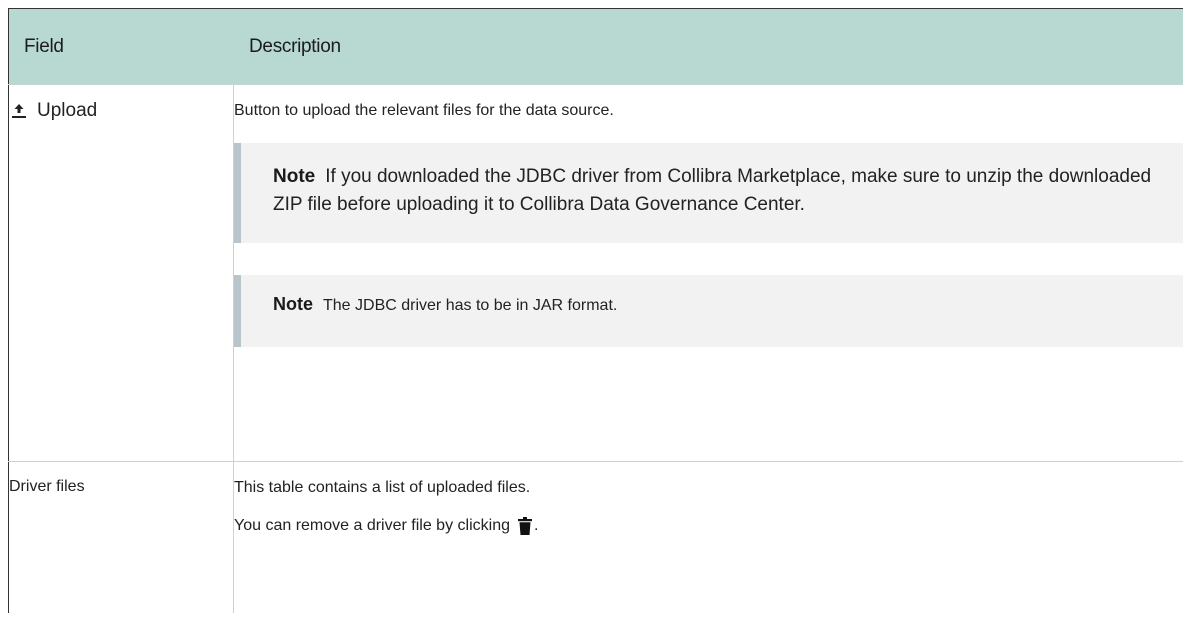  What do you see at coordinates (536, 525) in the screenshot?
I see `remove-instruction-period: .` at bounding box center [536, 525].